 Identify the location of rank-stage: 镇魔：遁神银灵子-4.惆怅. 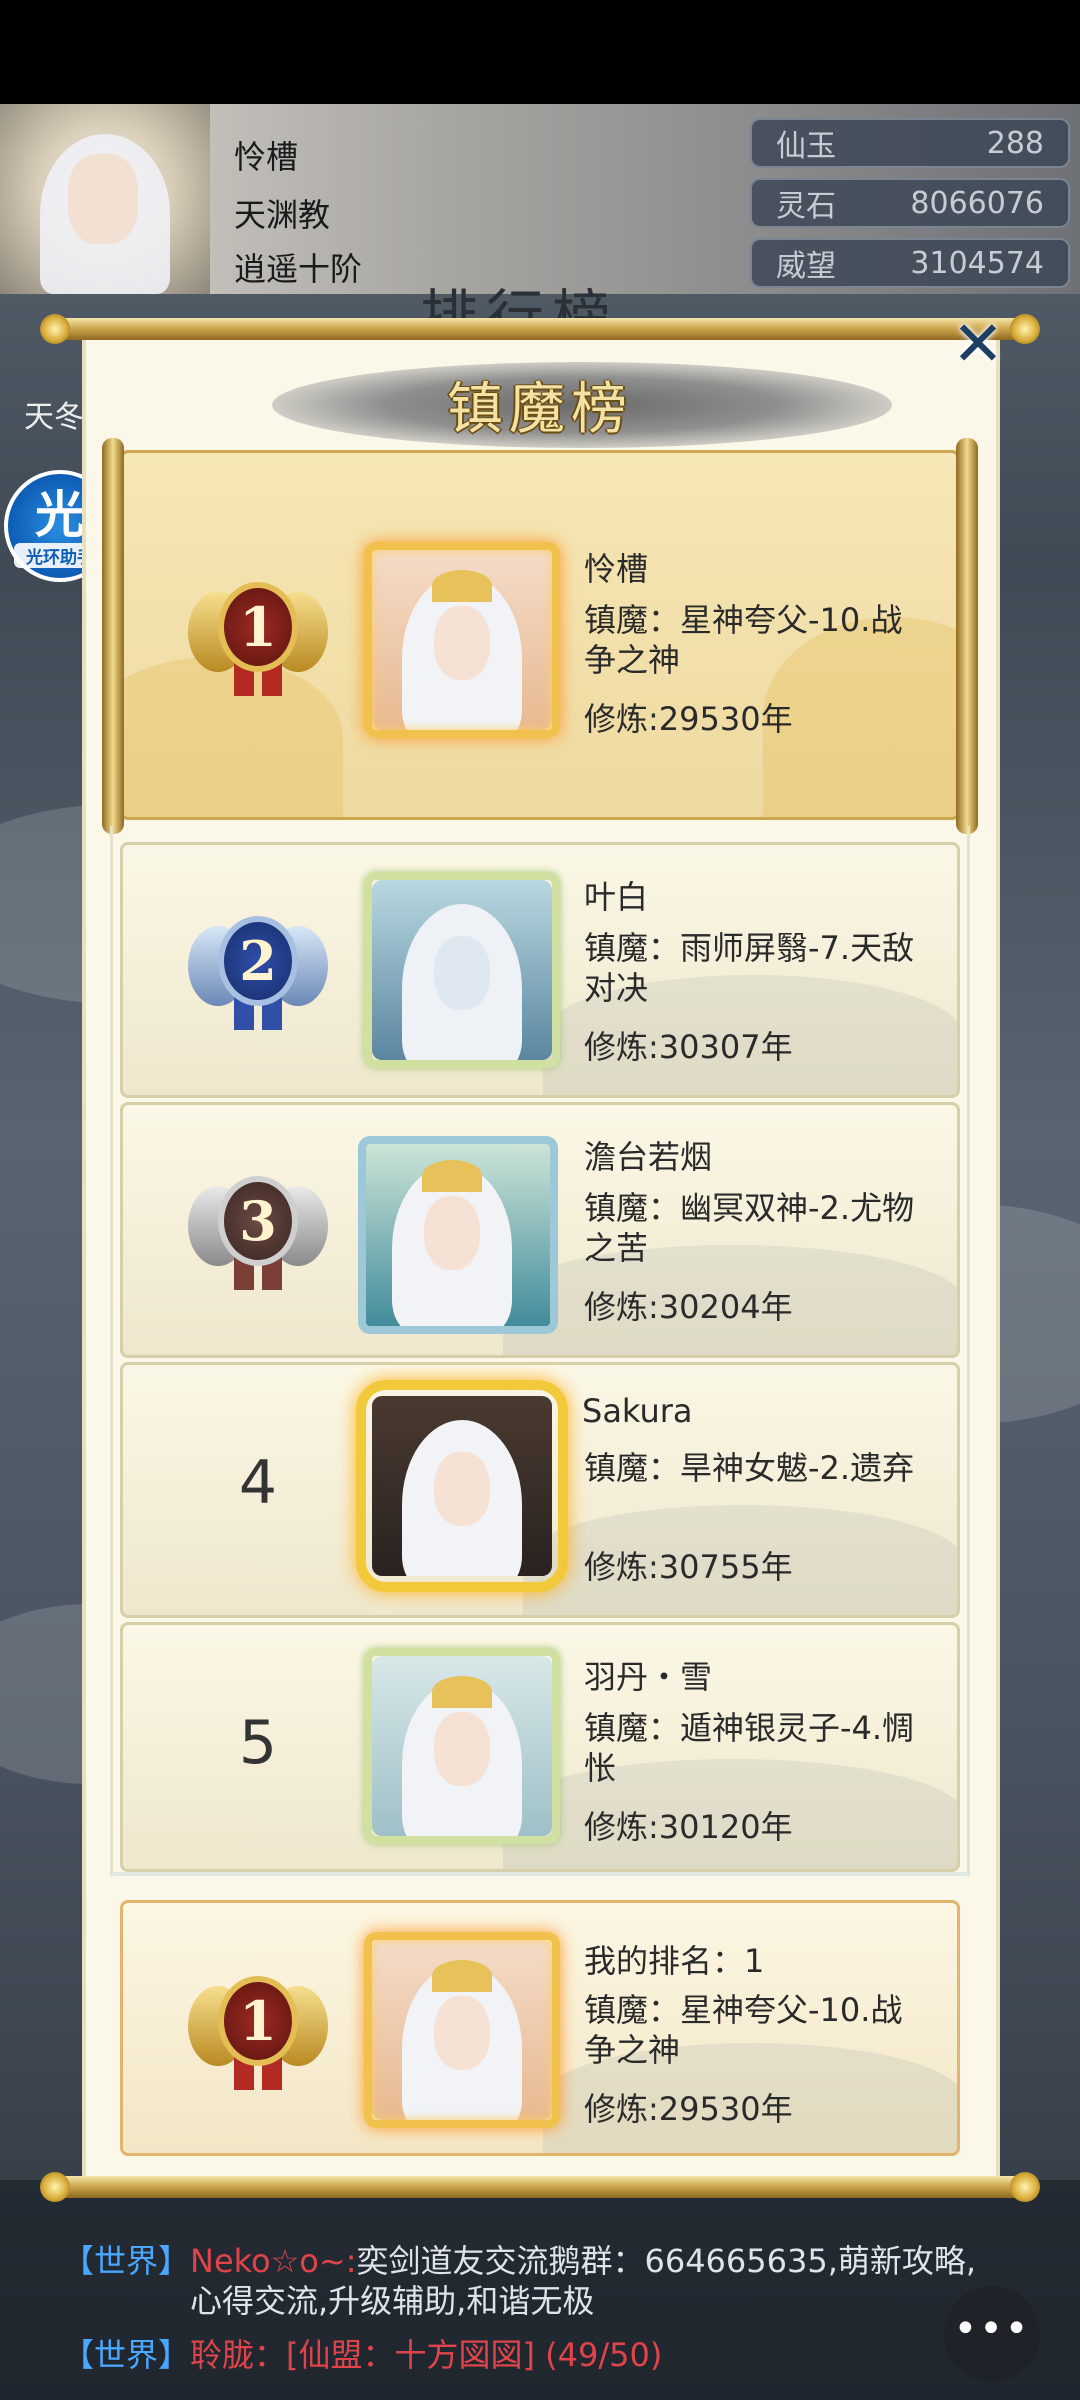
(749, 1748).